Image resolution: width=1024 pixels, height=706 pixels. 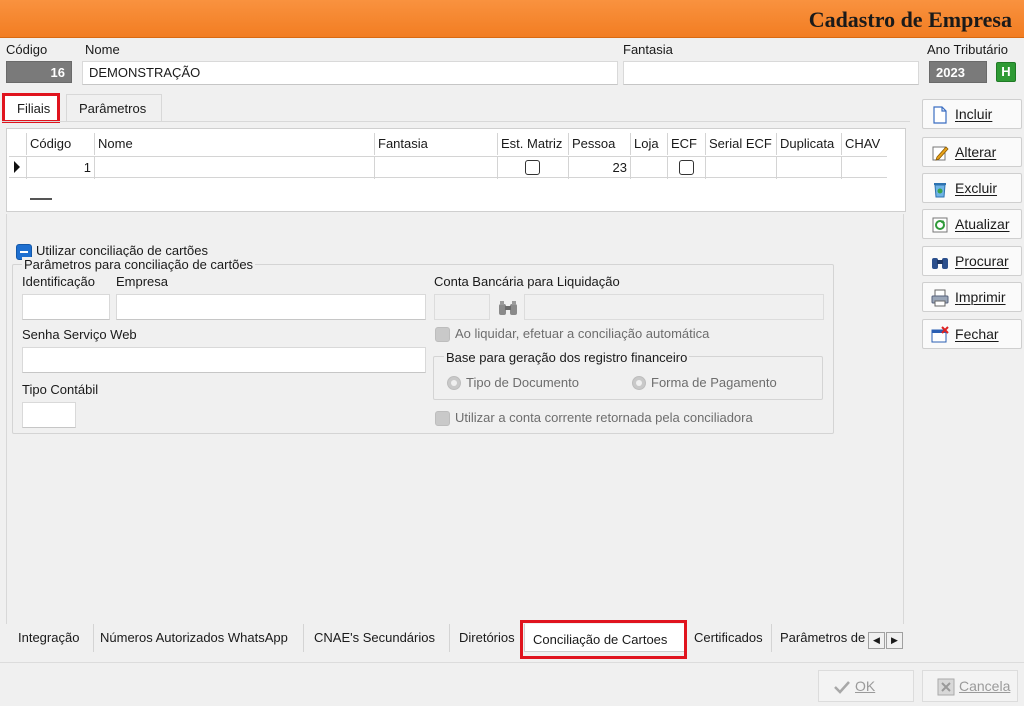 I want to click on nome-field: DEMONSTRAÇÃO, so click(x=350, y=73).